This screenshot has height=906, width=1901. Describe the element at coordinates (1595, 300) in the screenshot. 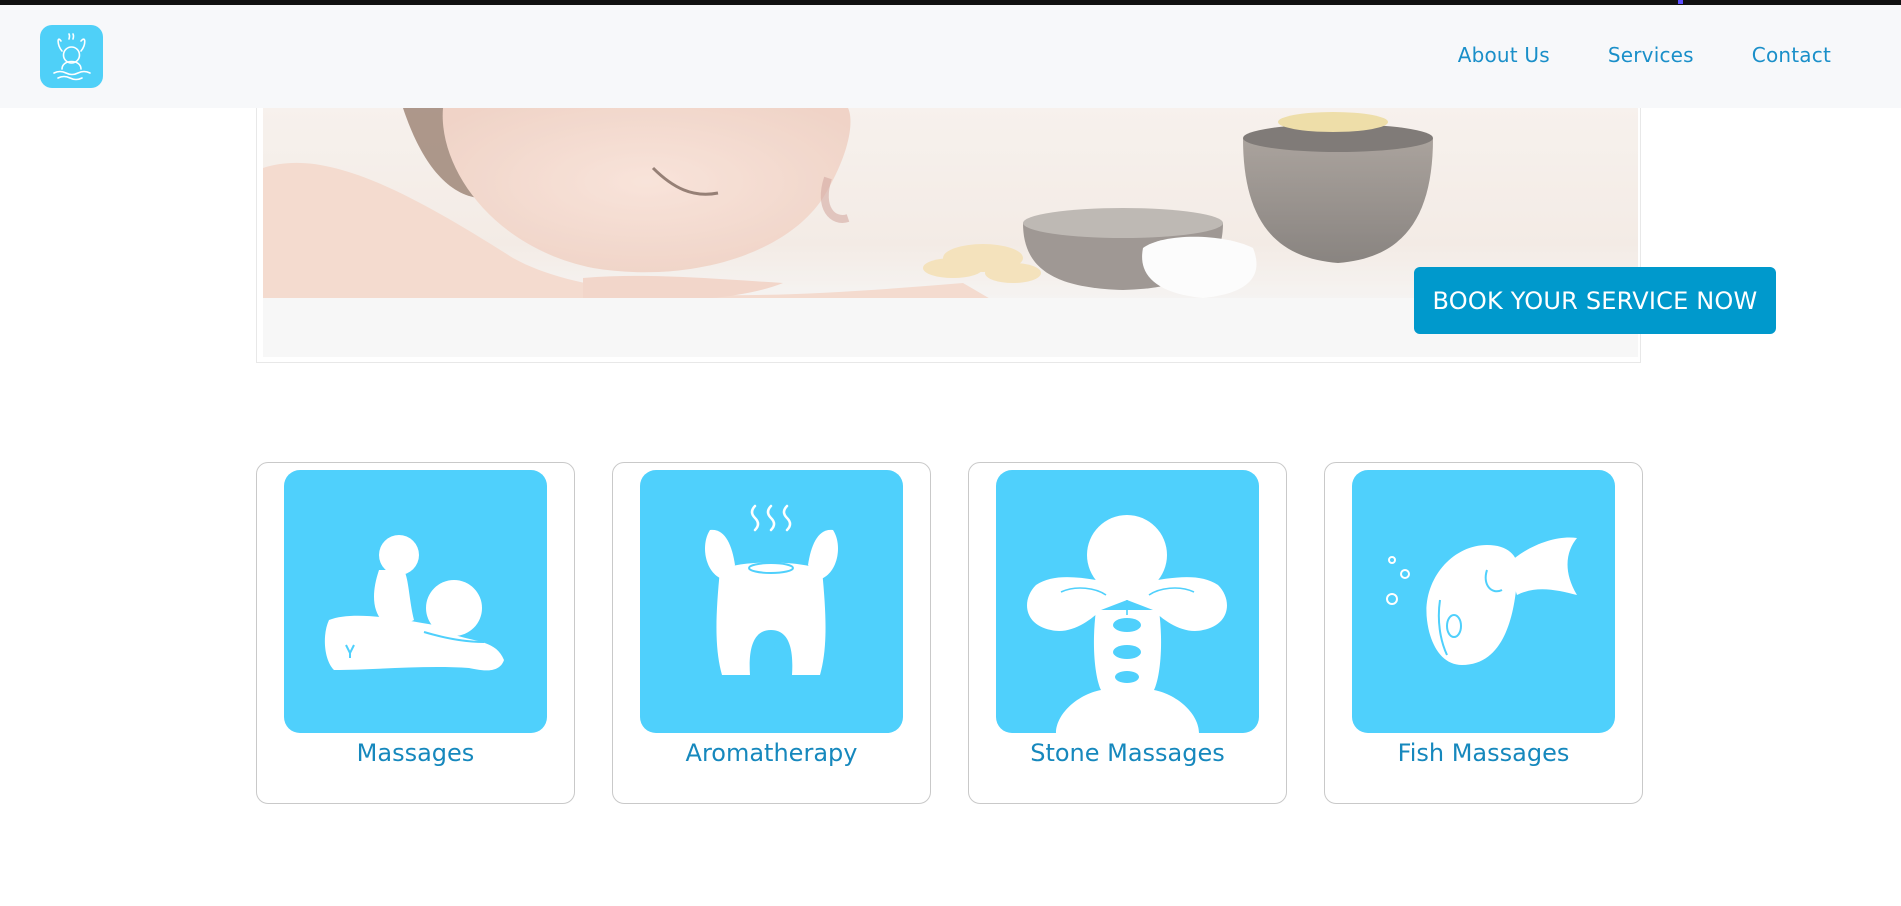

I see `book-service-button: BOOK YOUR SERVICE NOW` at that location.